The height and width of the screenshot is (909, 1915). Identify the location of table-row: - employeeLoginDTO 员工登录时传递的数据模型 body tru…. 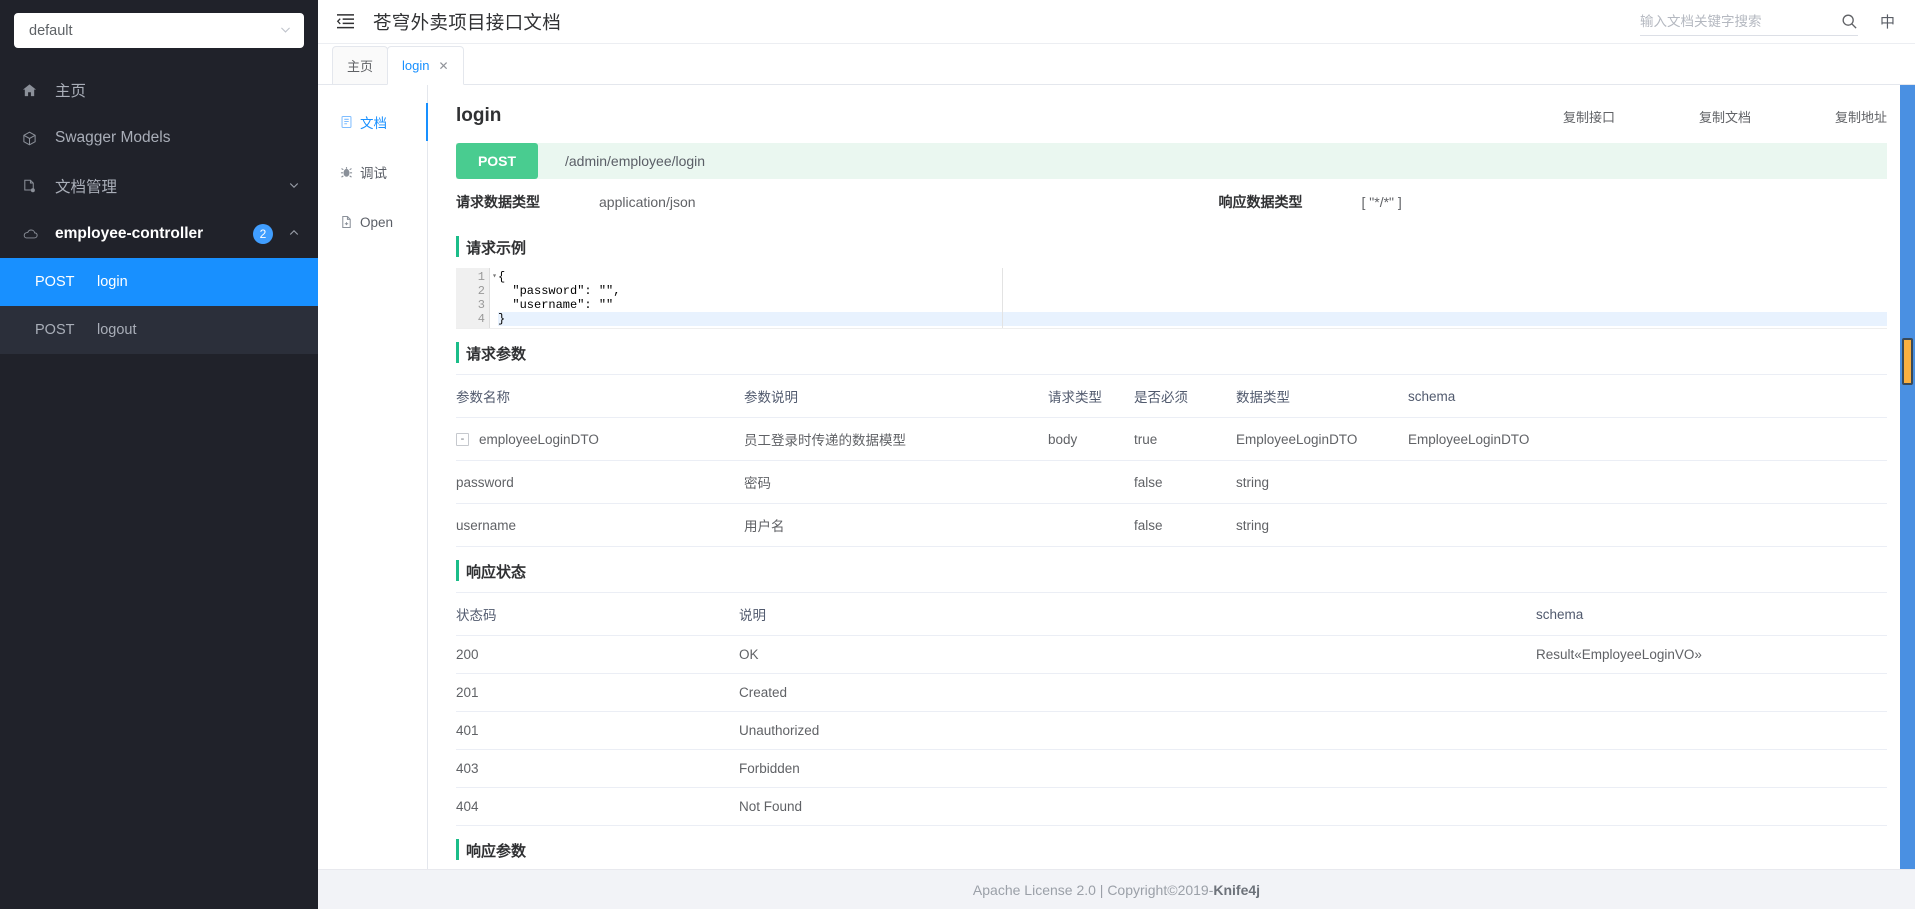
(1171, 439).